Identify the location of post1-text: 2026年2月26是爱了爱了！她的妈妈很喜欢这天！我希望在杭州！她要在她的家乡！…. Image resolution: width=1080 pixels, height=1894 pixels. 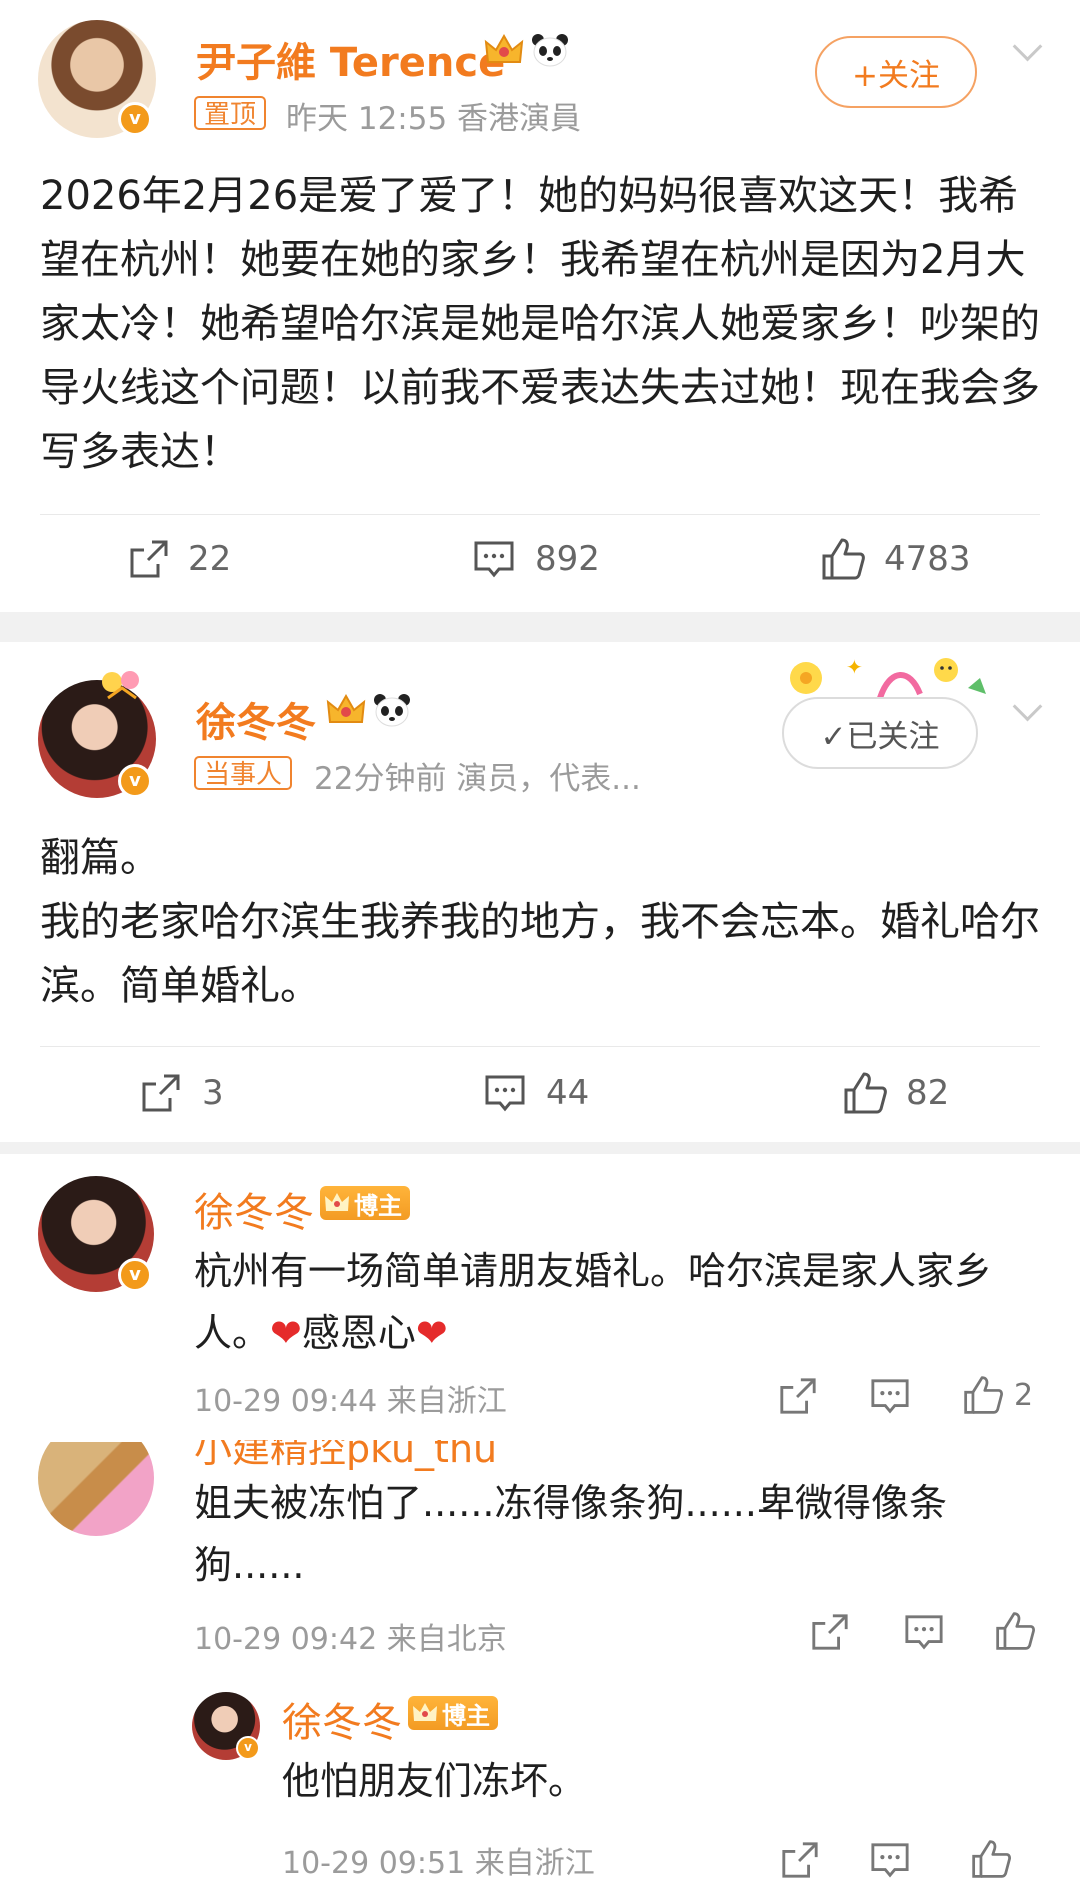
(540, 324).